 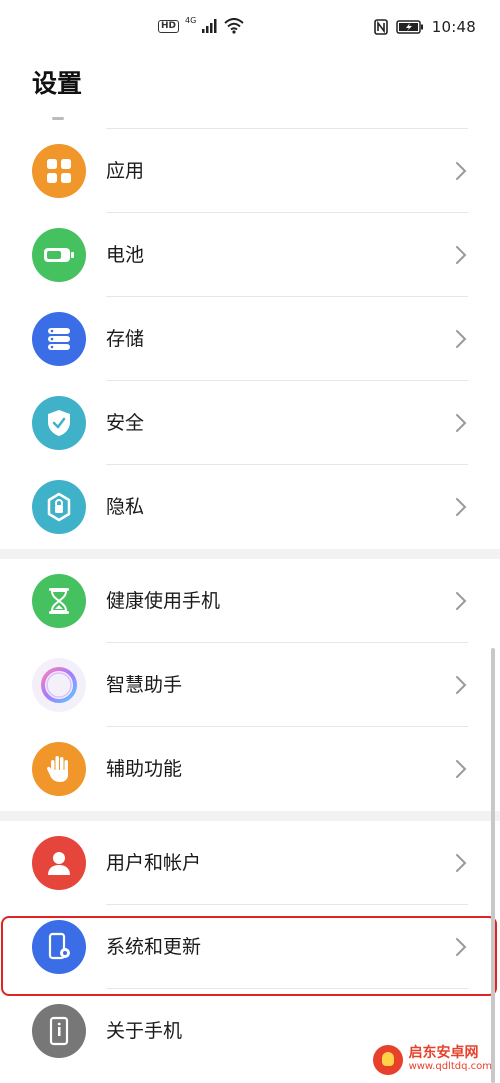 I want to click on system-update-icon, so click(x=59, y=947).